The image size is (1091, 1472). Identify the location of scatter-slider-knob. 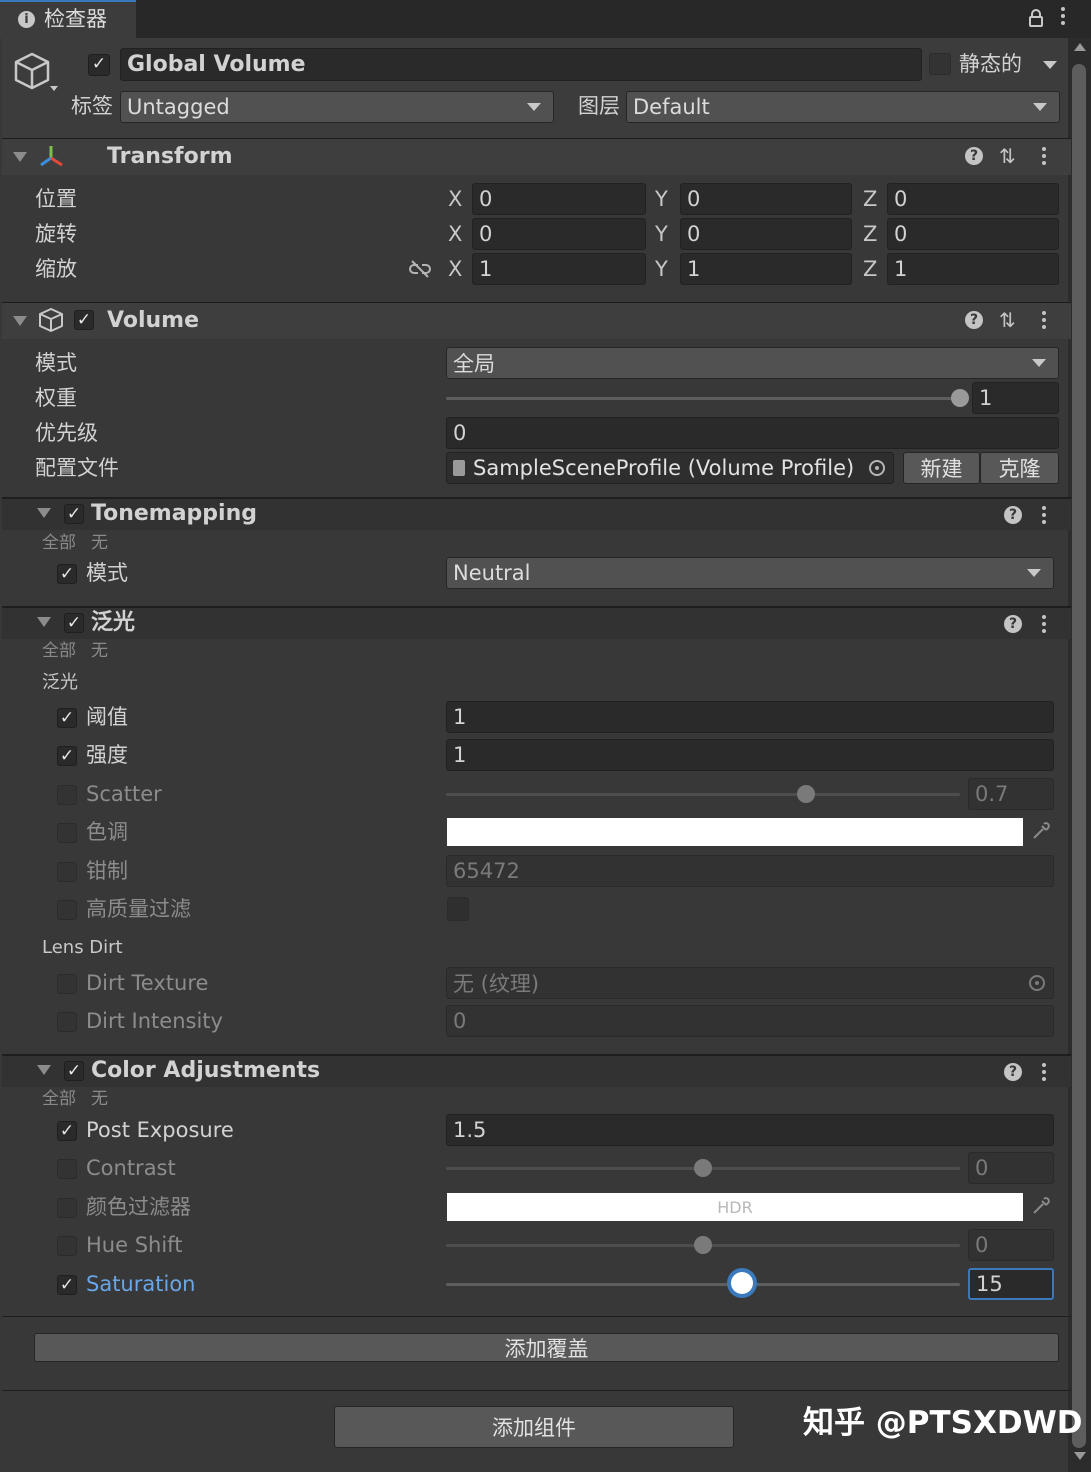
(805, 794).